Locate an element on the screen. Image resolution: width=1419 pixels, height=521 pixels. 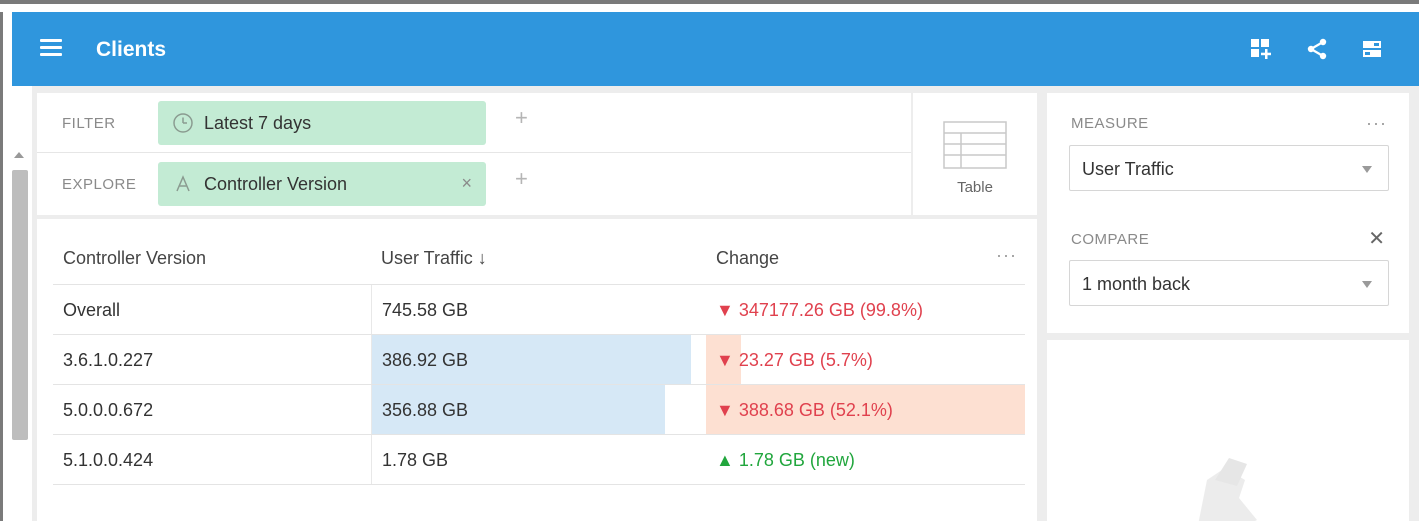
layout-icon is located at coordinates (1372, 49).